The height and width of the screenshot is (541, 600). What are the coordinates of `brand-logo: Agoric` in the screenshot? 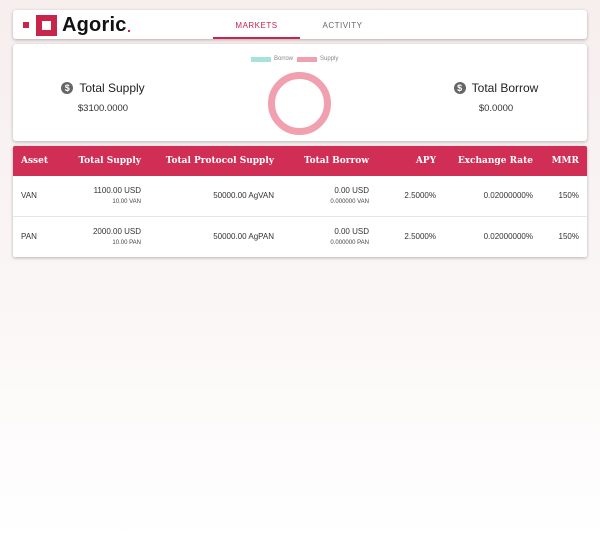 It's located at (76, 25).